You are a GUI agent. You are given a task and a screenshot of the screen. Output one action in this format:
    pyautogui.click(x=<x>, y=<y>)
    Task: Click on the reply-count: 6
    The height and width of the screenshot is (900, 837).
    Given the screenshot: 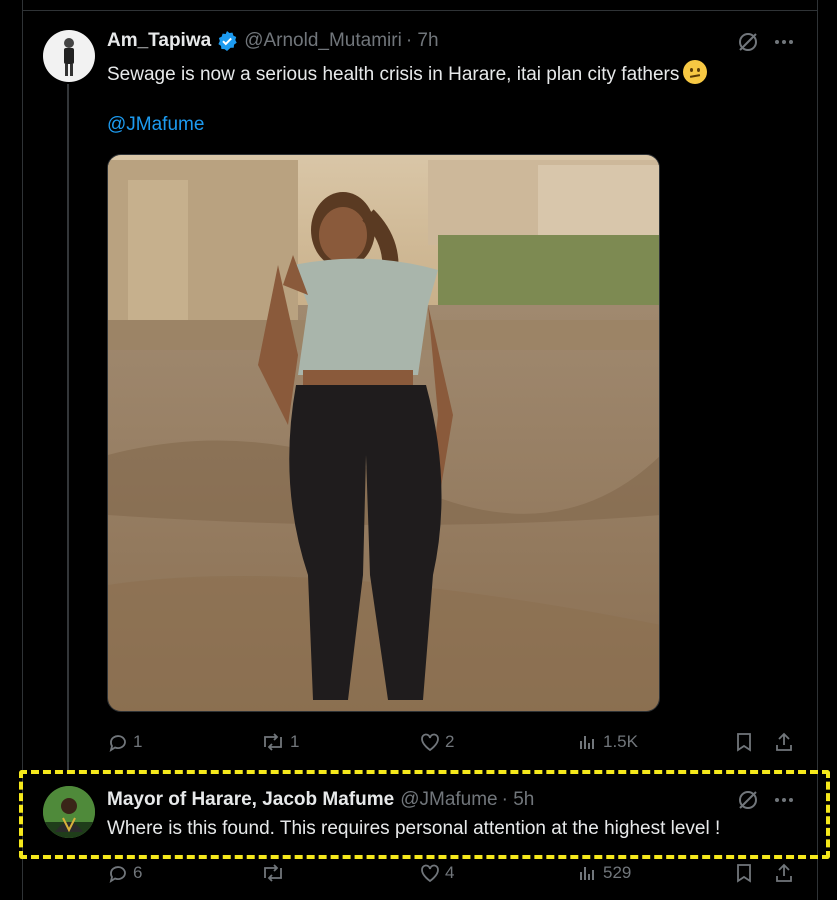 What is the action you would take?
    pyautogui.click(x=138, y=872)
    